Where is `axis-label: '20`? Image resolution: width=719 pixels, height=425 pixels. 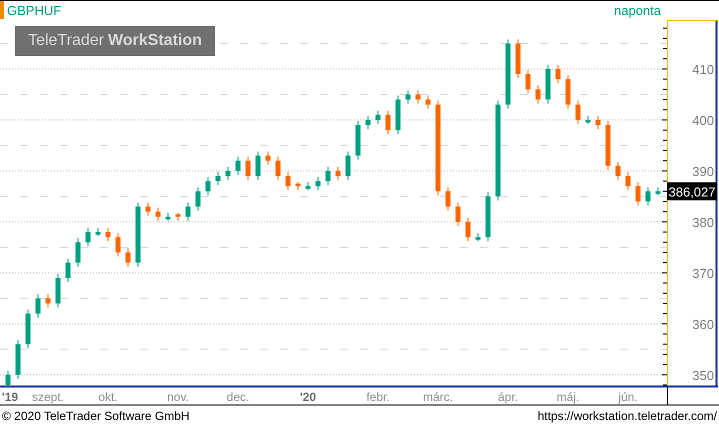 axis-label: '20 is located at coordinates (308, 397).